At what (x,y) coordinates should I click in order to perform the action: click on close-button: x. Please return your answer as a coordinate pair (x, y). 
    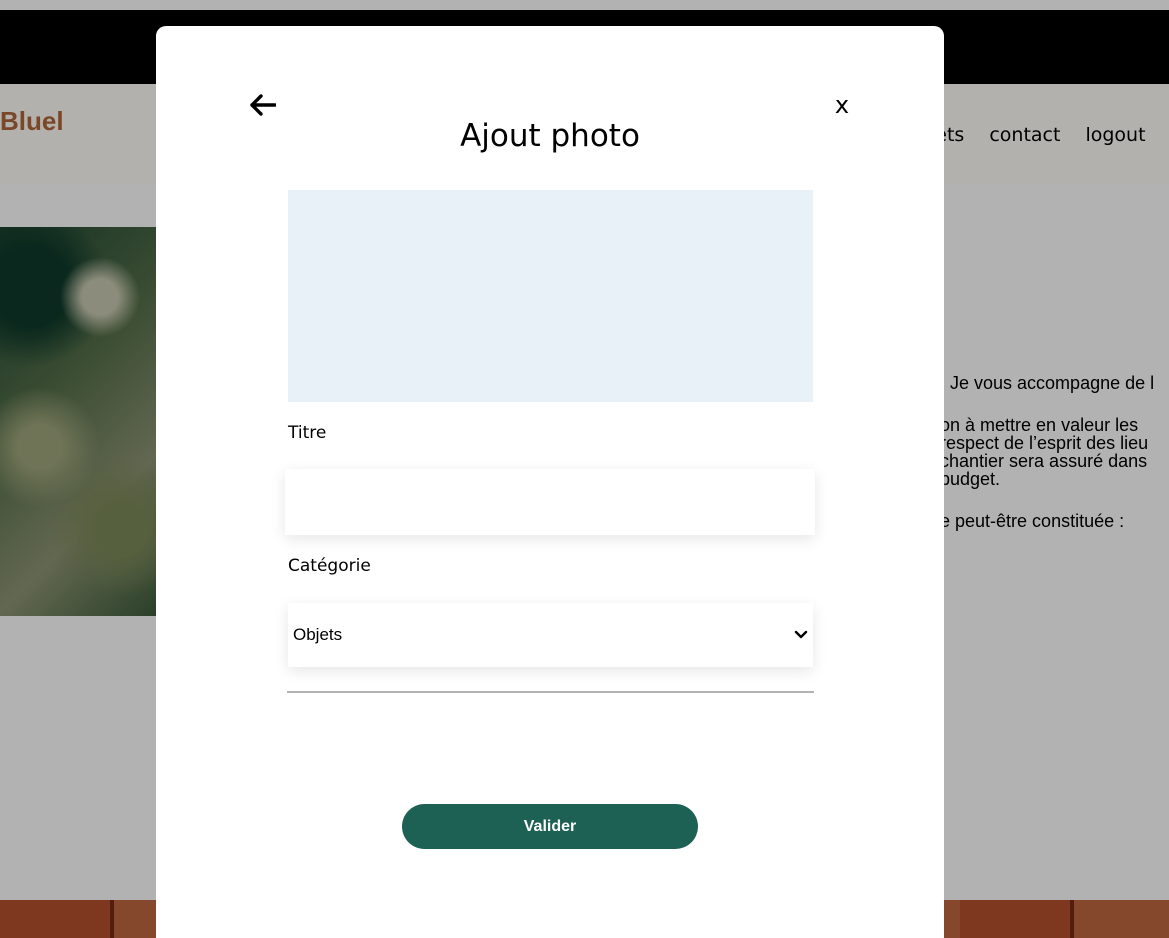
    Looking at the image, I should click on (842, 105).